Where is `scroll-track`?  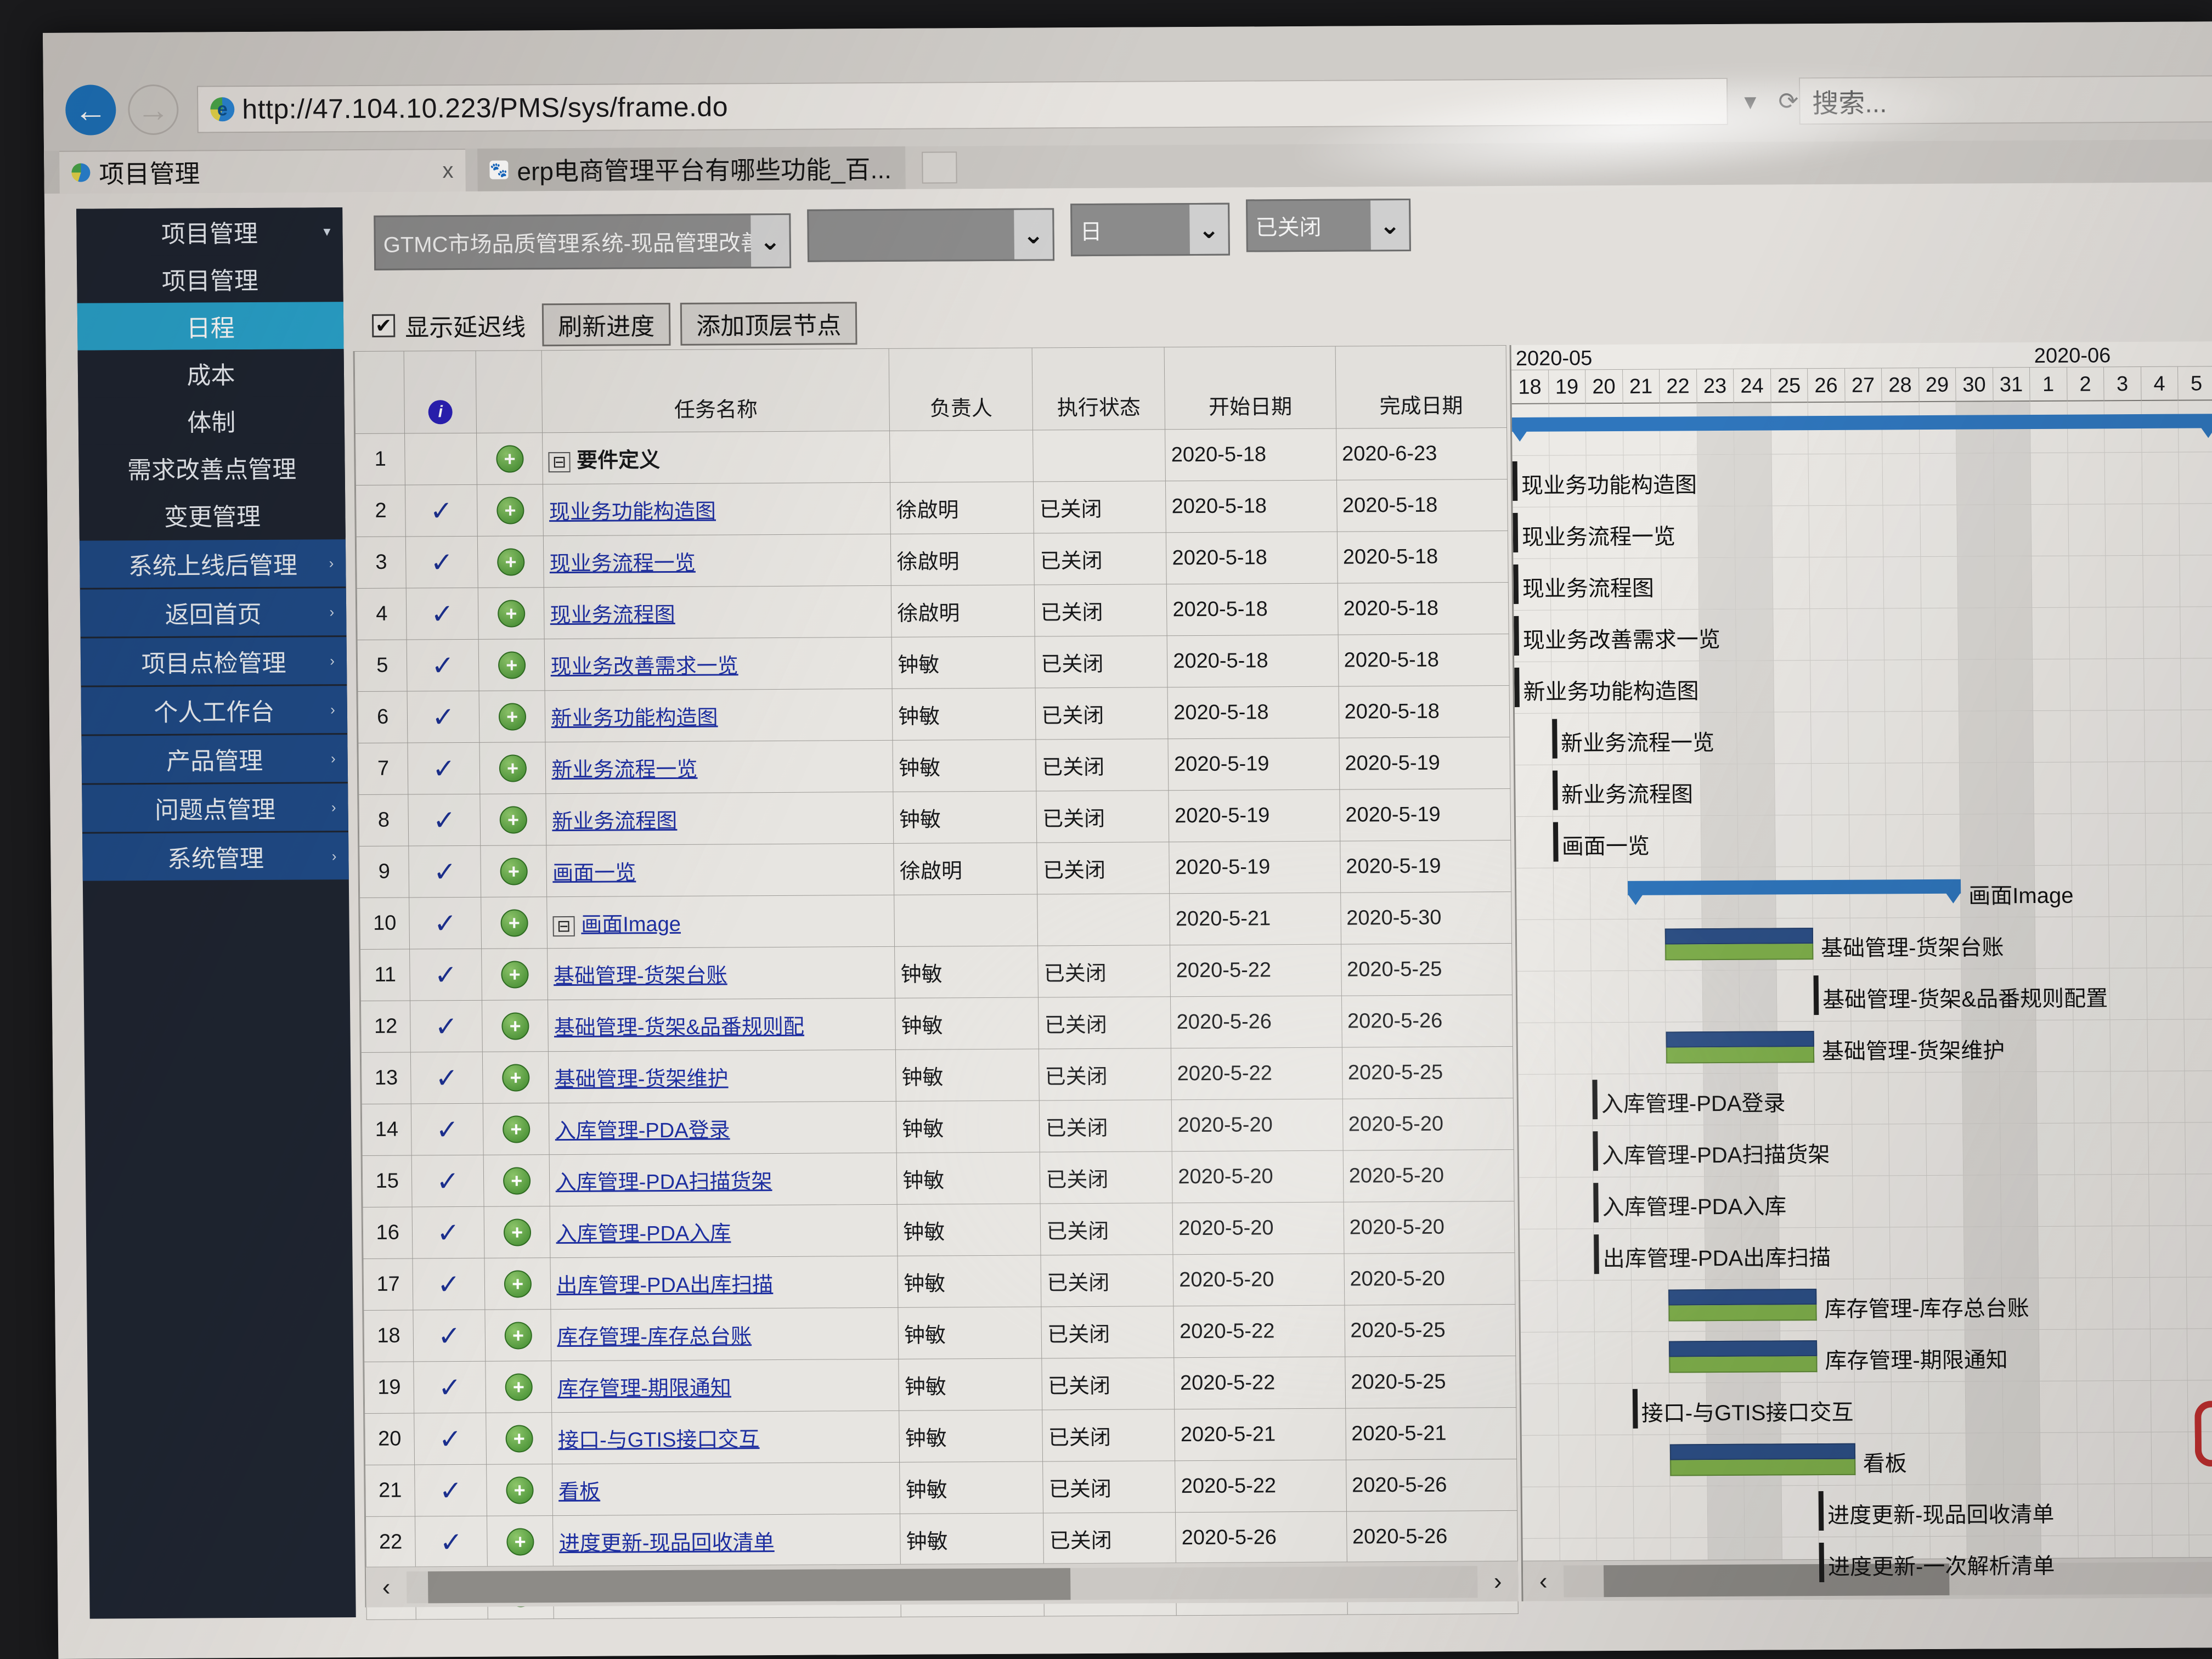 scroll-track is located at coordinates (942, 1585).